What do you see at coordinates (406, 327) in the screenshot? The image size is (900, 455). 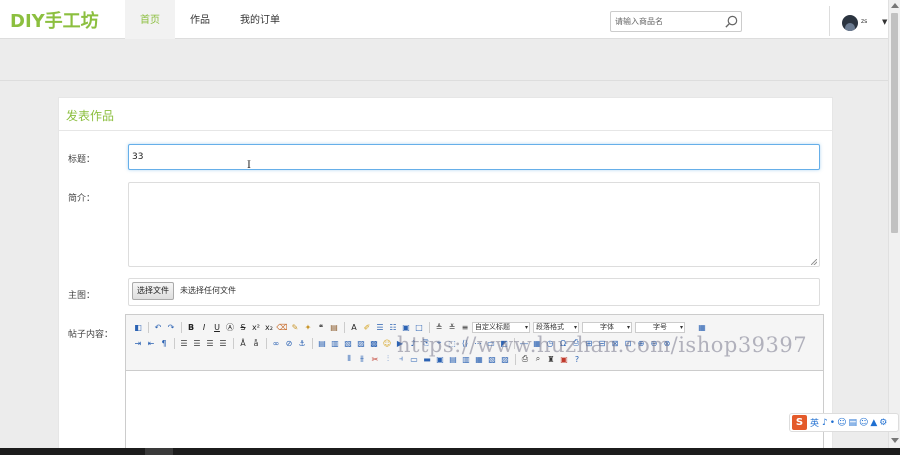 I see `select-all-icon: ▣` at bounding box center [406, 327].